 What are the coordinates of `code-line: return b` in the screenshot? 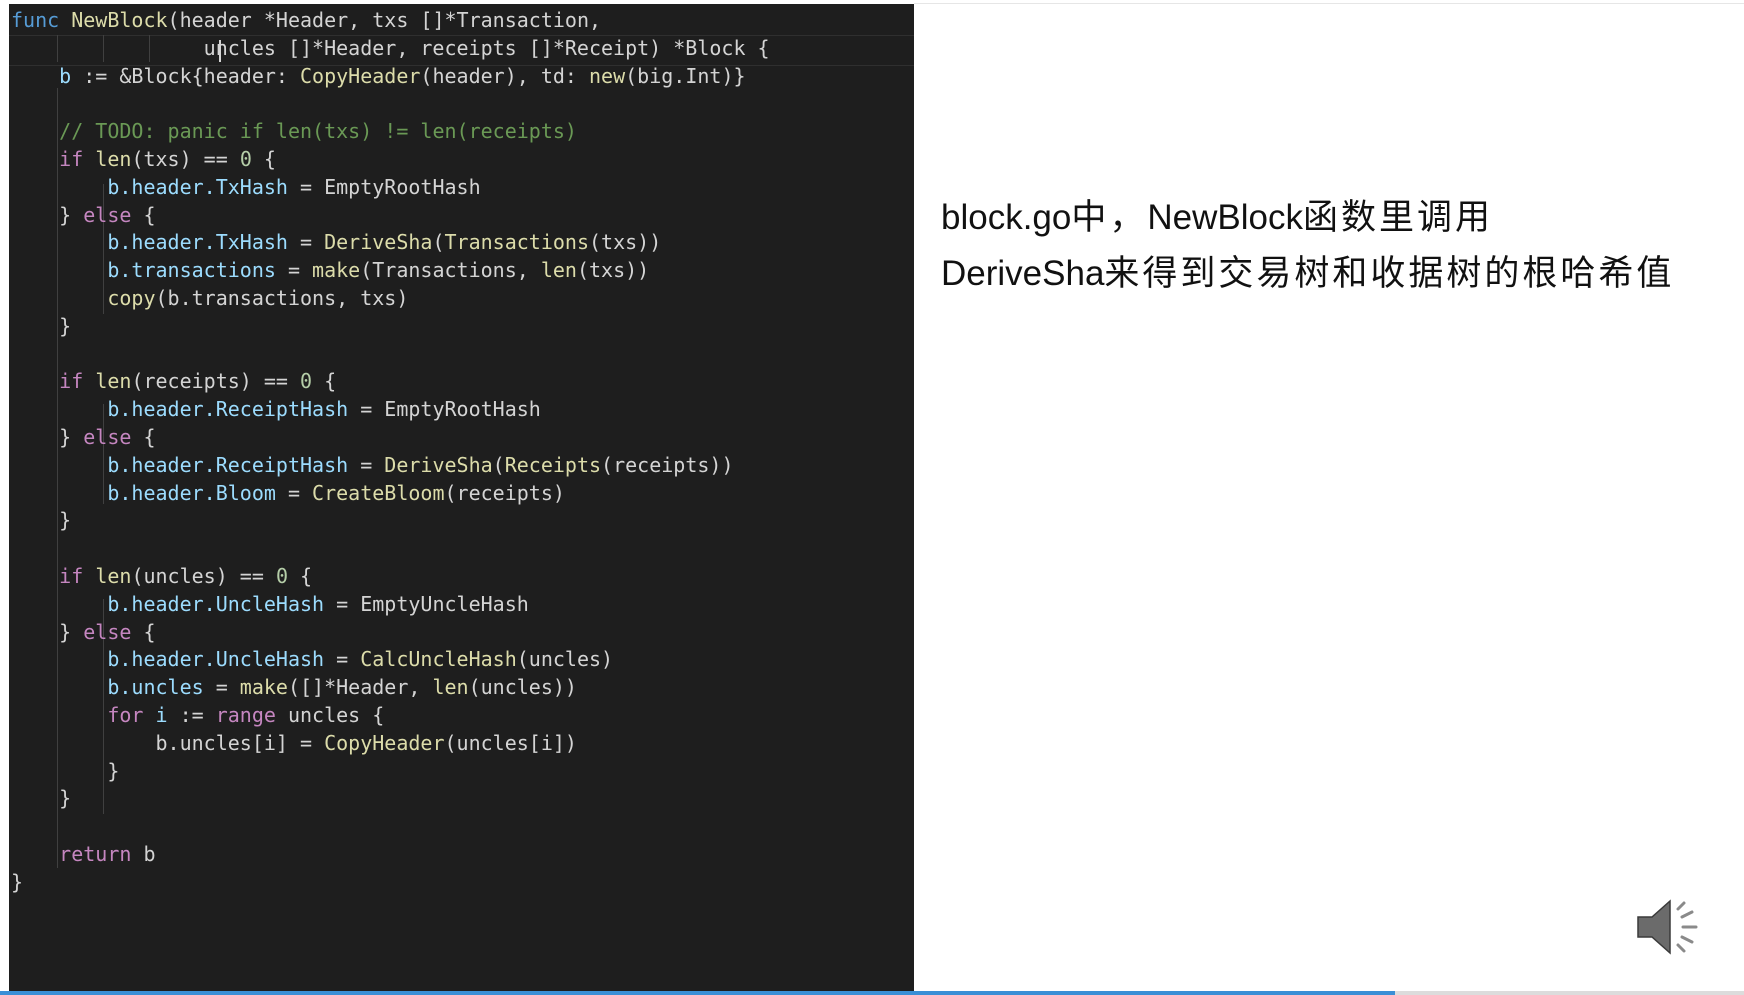 It's located at (83, 854).